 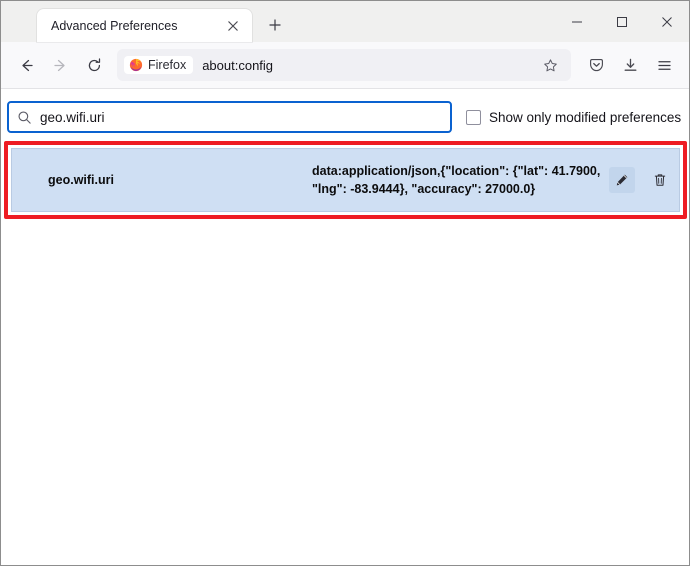 I want to click on search-input: geo.wifi.uri, so click(x=229, y=117).